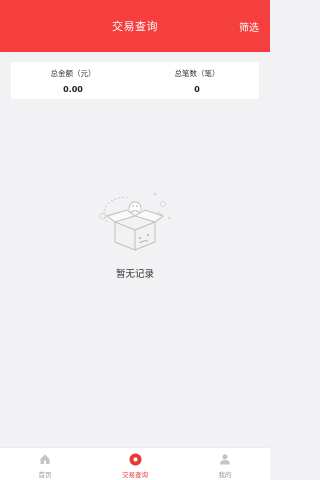 The width and height of the screenshot is (320, 480). I want to click on tab-home: 首页, so click(45, 464).